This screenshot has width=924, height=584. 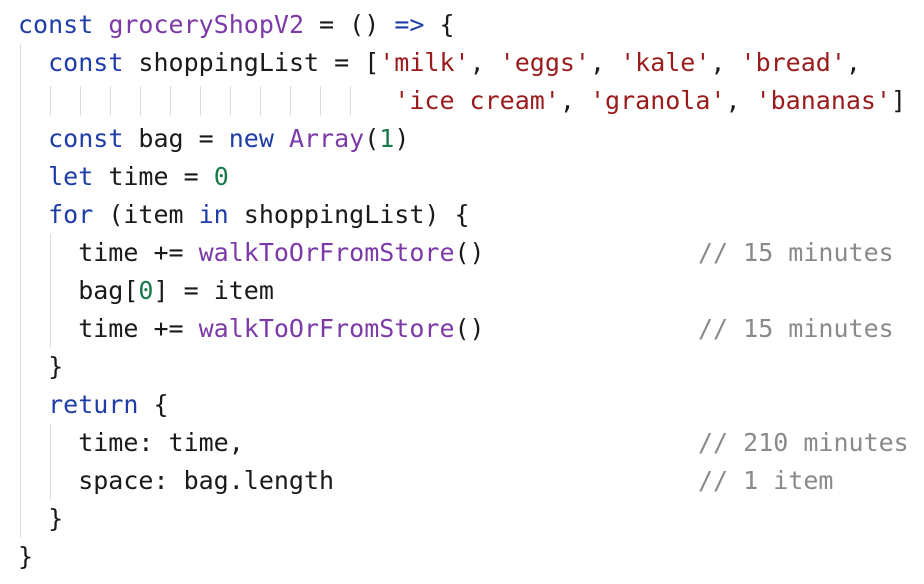 I want to click on code-token: (item, so click(x=146, y=214).